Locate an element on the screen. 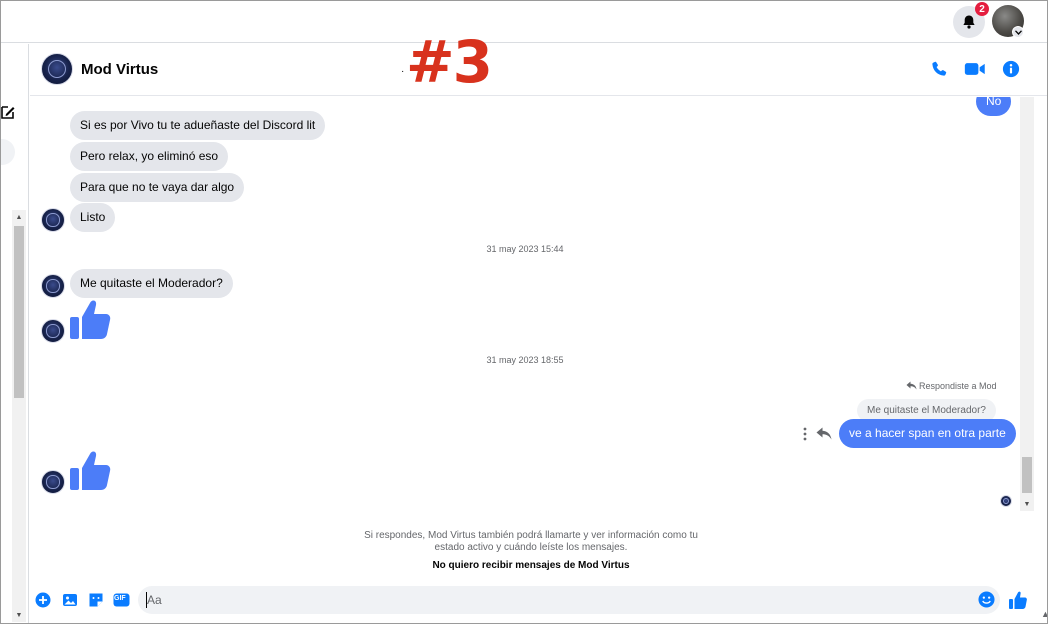 This screenshot has height=624, width=1048. conversation-info-button is located at coordinates (1011, 69).